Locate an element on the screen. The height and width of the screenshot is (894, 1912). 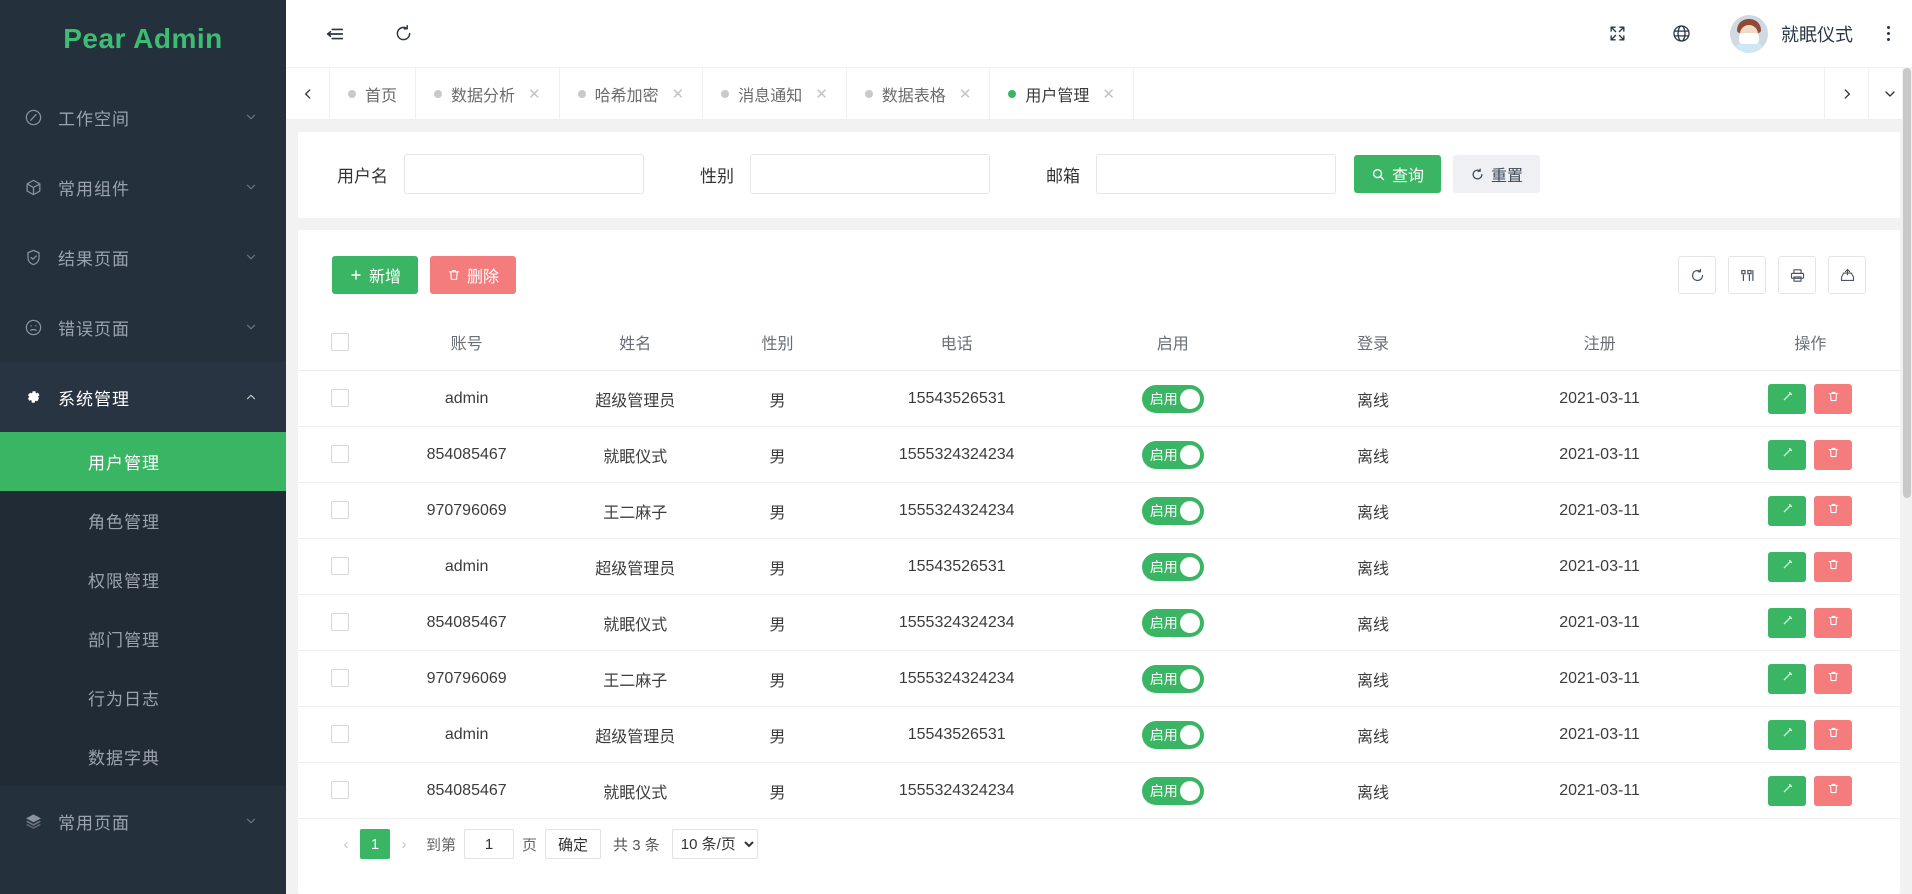
tab-user-management: 用户管理 ✕ is located at coordinates (1062, 93).